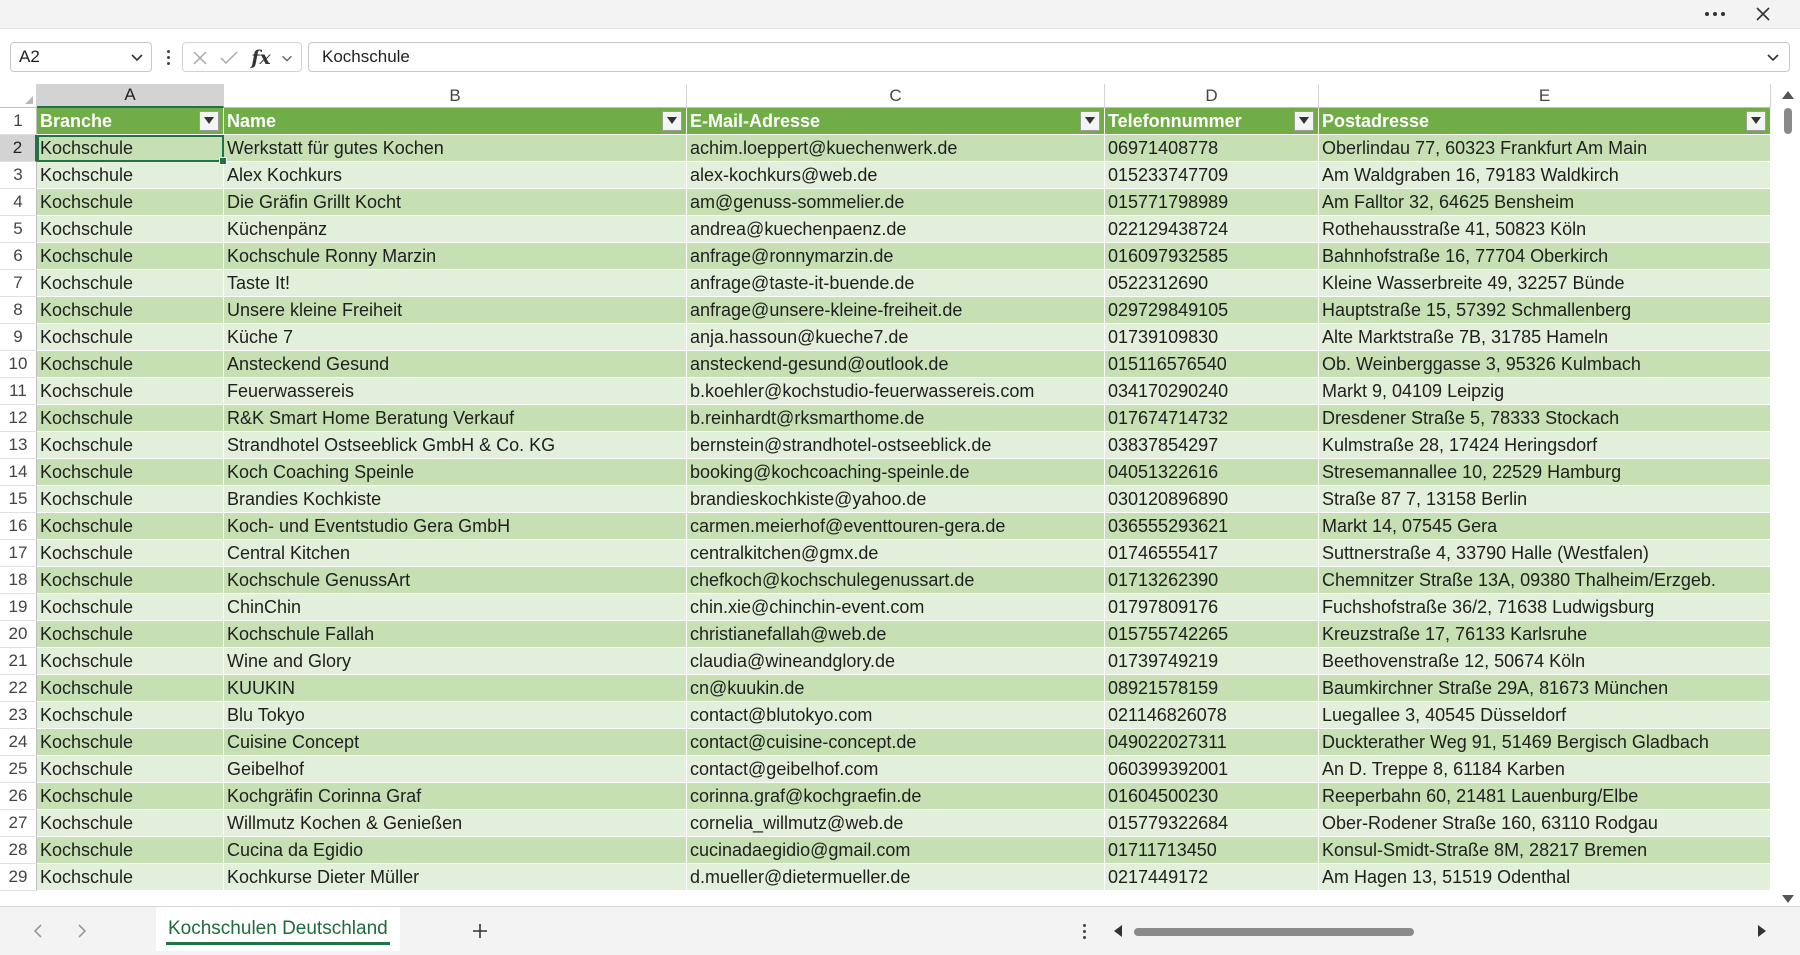 Image resolution: width=1800 pixels, height=955 pixels. I want to click on row-header-29: 29, so click(18, 877).